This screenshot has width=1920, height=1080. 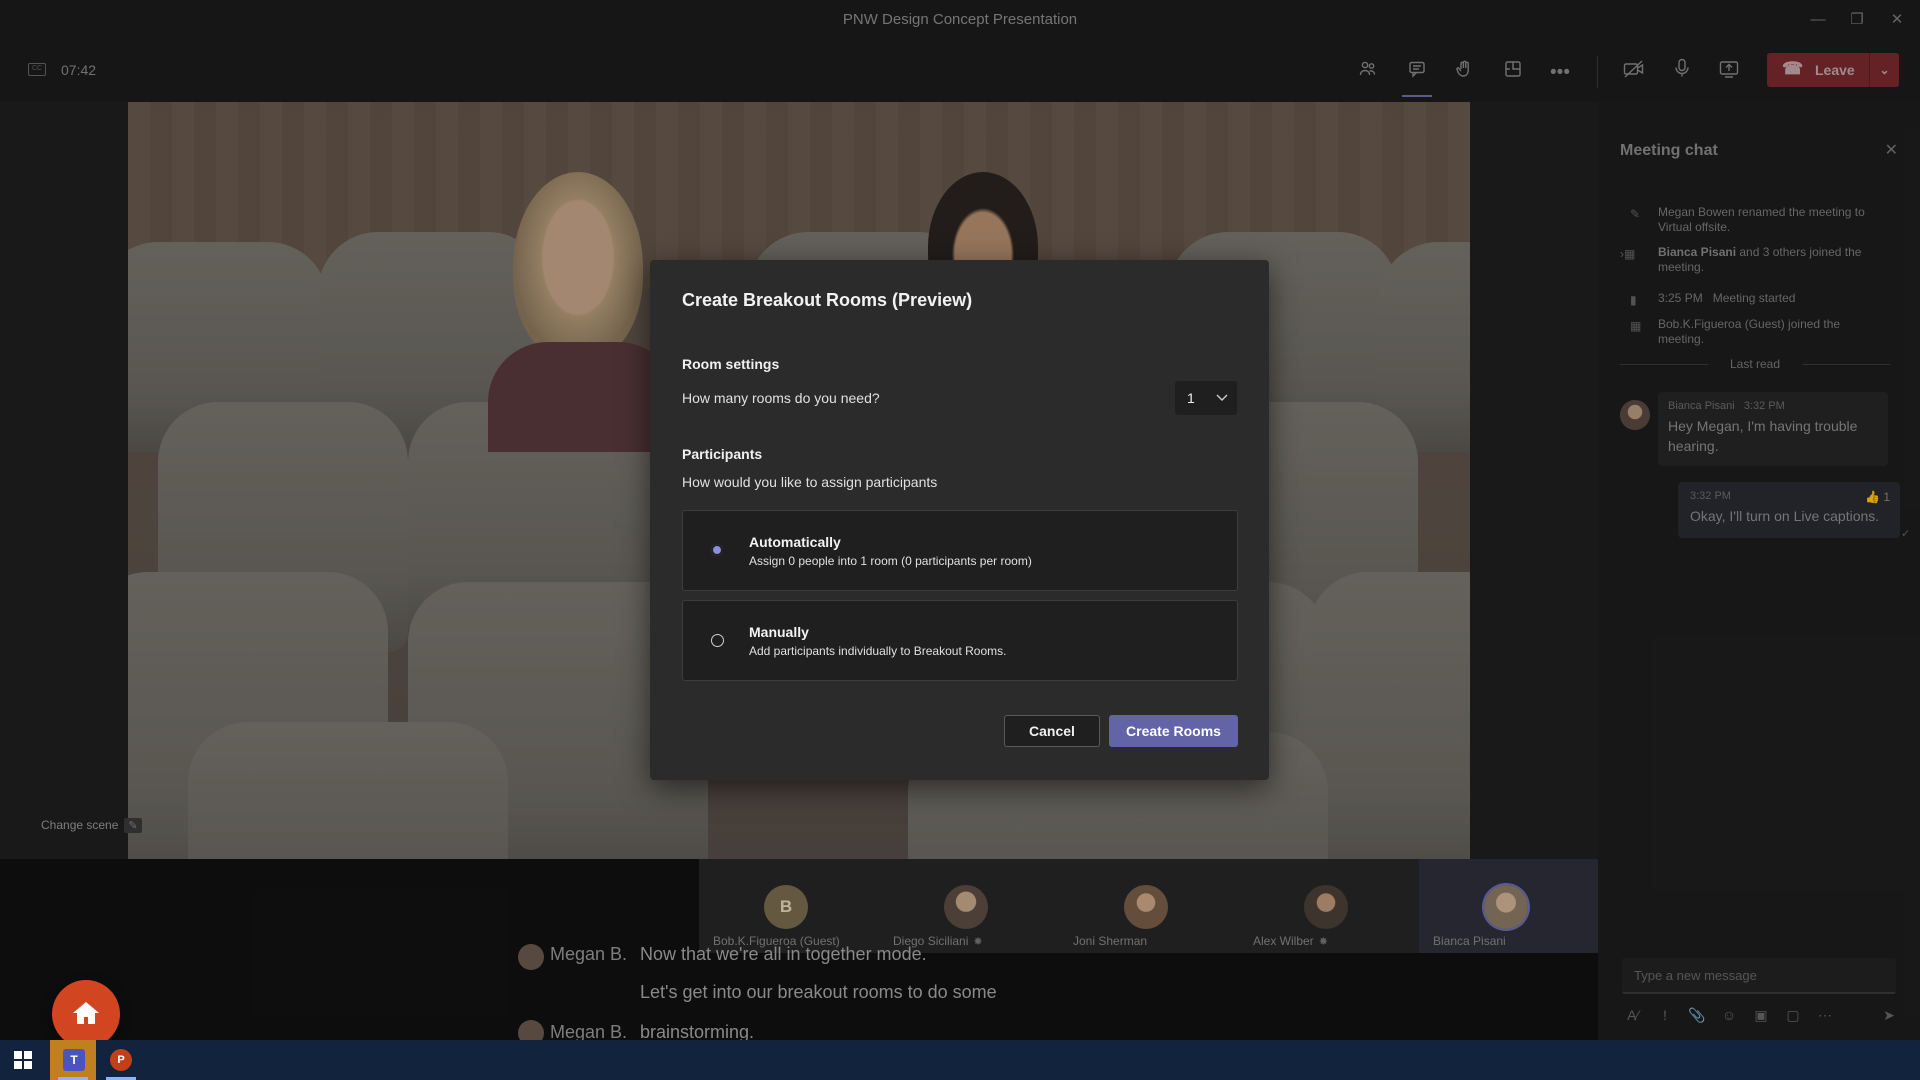 What do you see at coordinates (79, 70) in the screenshot?
I see `meeting-timer: 07:42` at bounding box center [79, 70].